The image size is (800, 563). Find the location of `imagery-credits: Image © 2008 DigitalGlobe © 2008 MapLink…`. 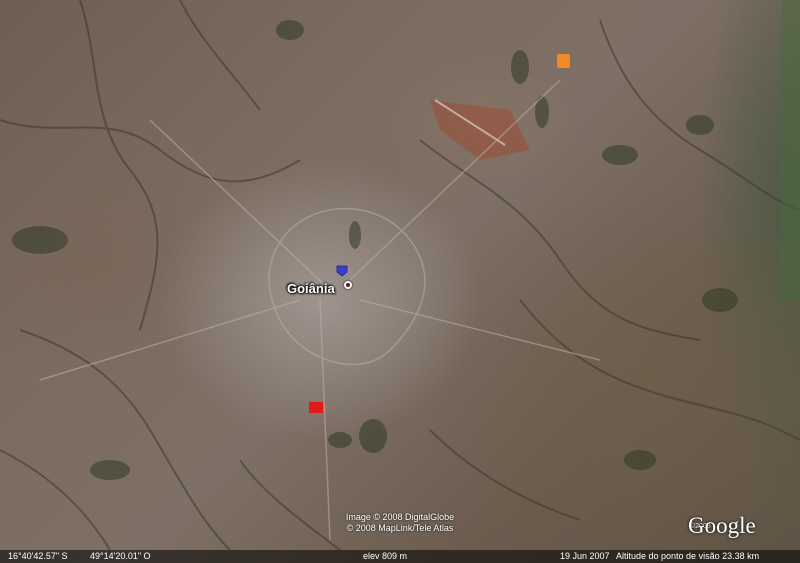

imagery-credits: Image © 2008 DigitalGlobe © 2008 MapLink… is located at coordinates (400, 523).